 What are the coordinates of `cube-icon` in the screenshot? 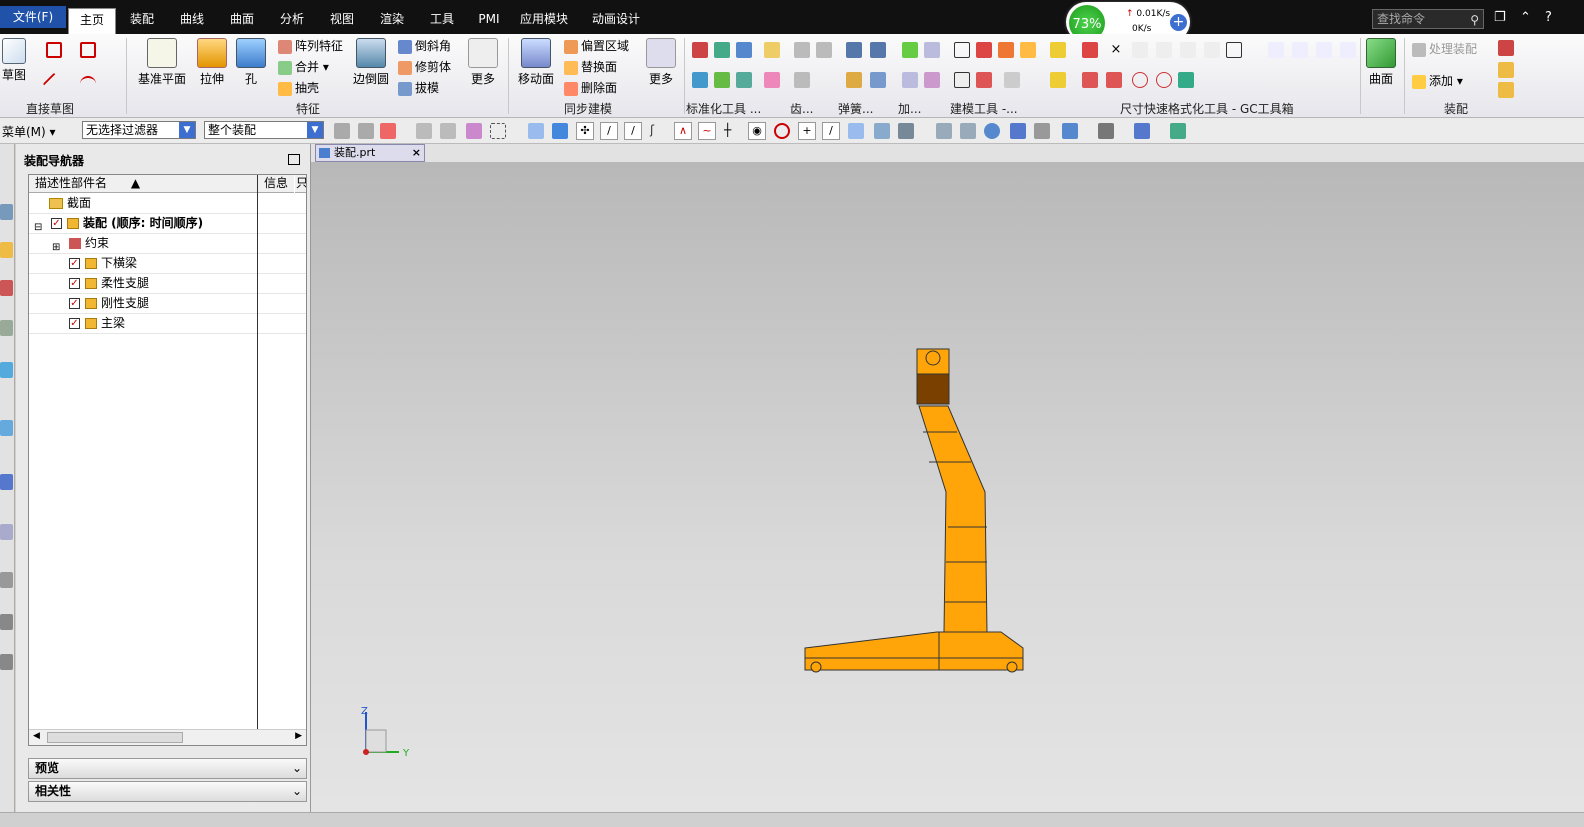 It's located at (560, 131).